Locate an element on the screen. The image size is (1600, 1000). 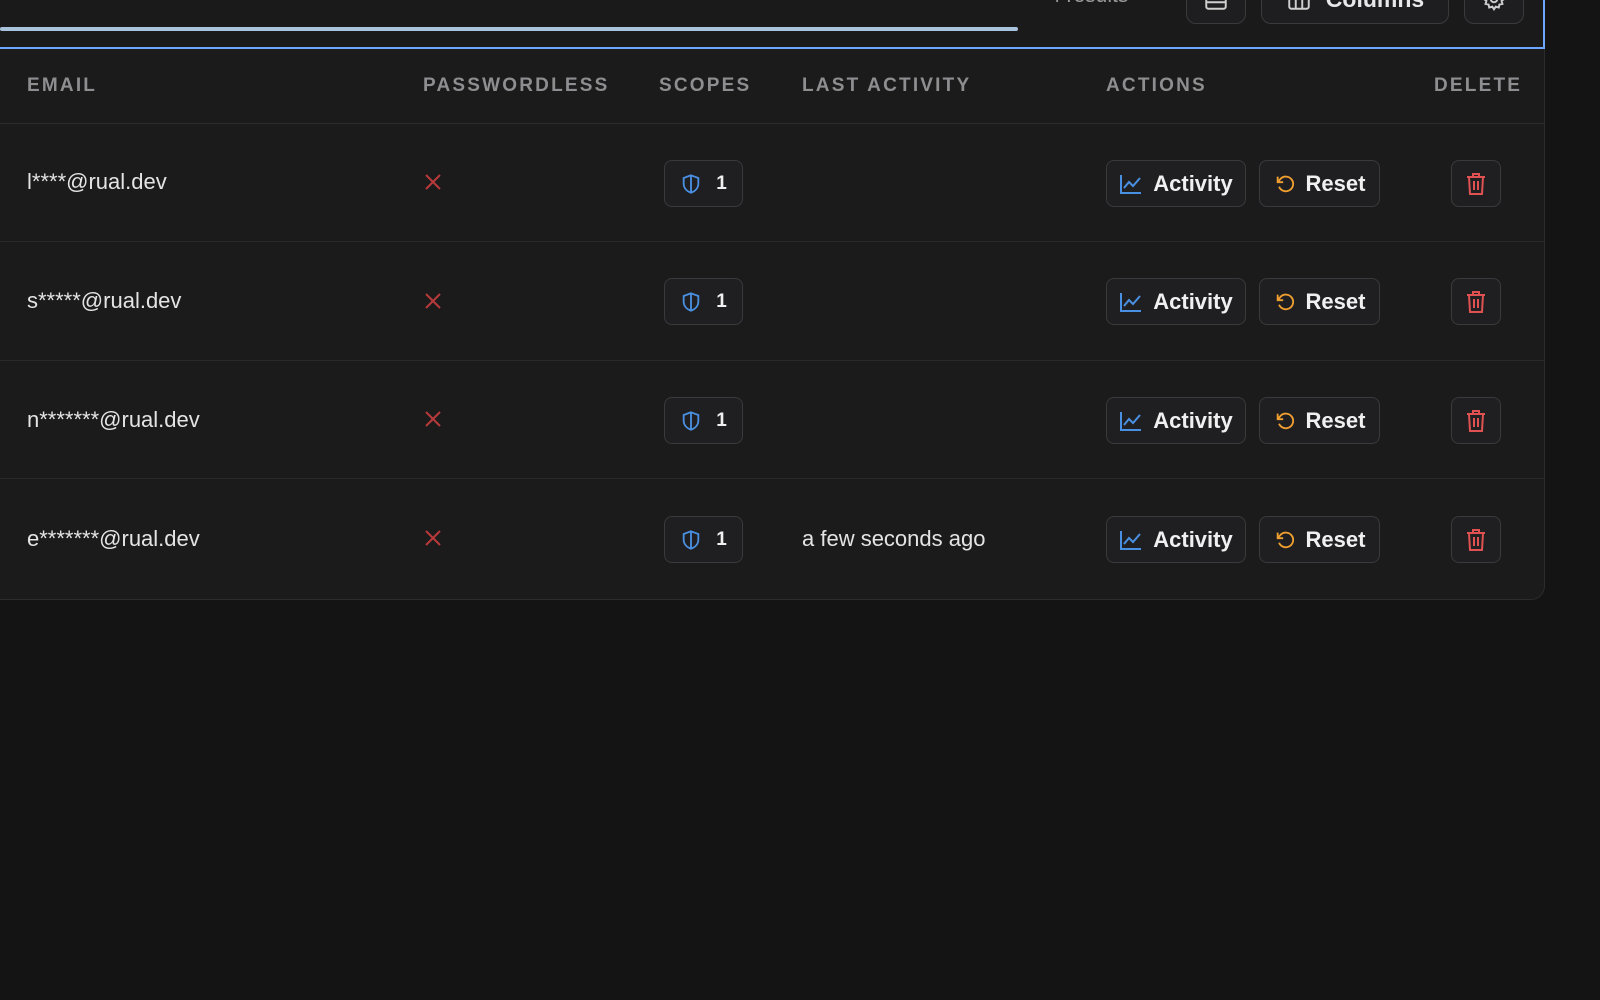
settings-button is located at coordinates (1494, 12).